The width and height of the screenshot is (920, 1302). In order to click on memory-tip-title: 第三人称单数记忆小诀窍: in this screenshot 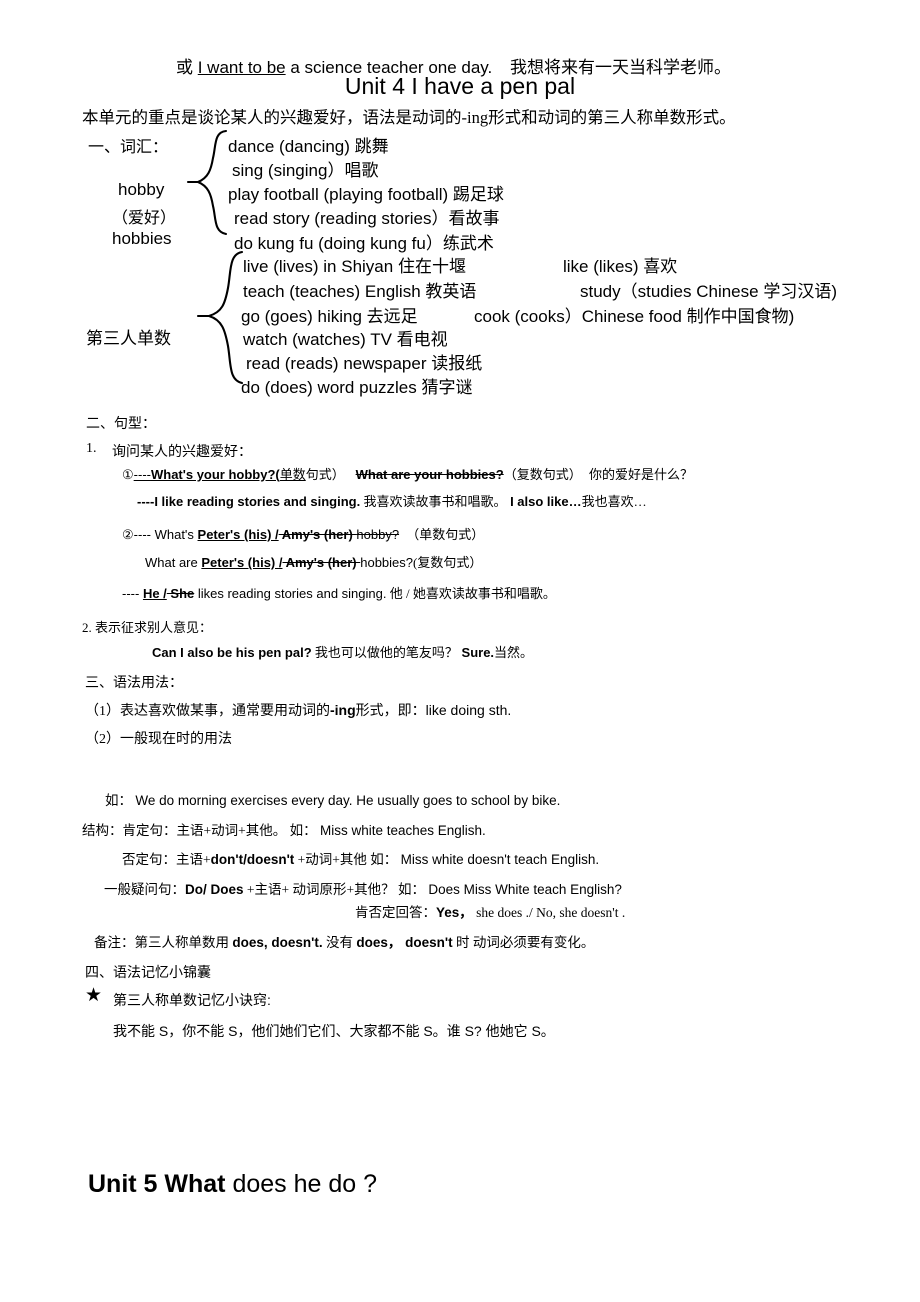, I will do `click(192, 1000)`.